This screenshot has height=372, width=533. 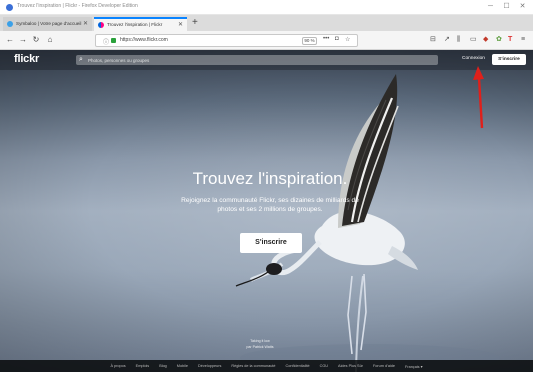 What do you see at coordinates (337, 39) in the screenshot?
I see `pocket-icon: ◘` at bounding box center [337, 39].